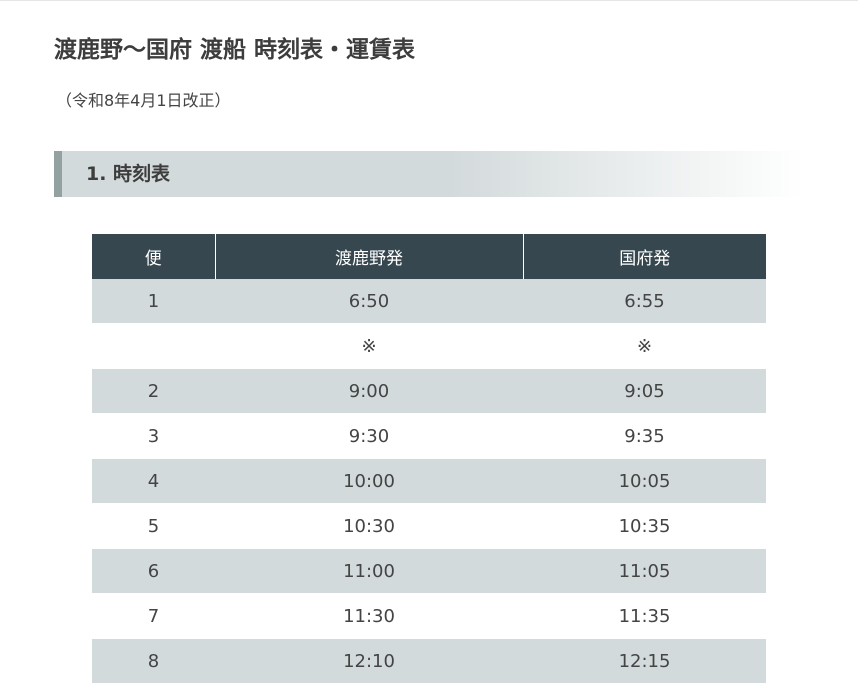 The width and height of the screenshot is (858, 684). I want to click on departure-kou: 12:15, so click(644, 661).